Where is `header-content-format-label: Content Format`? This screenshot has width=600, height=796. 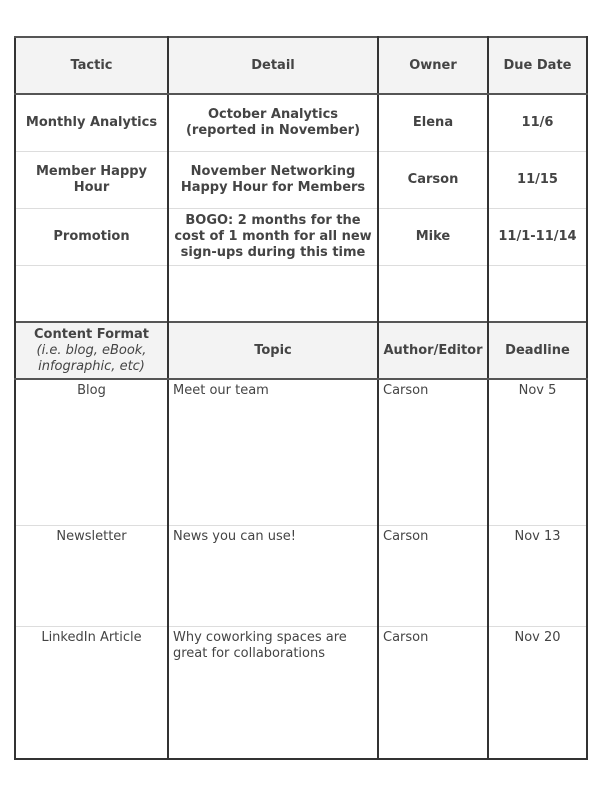
header-content-format-label: Content Format is located at coordinates (91, 334).